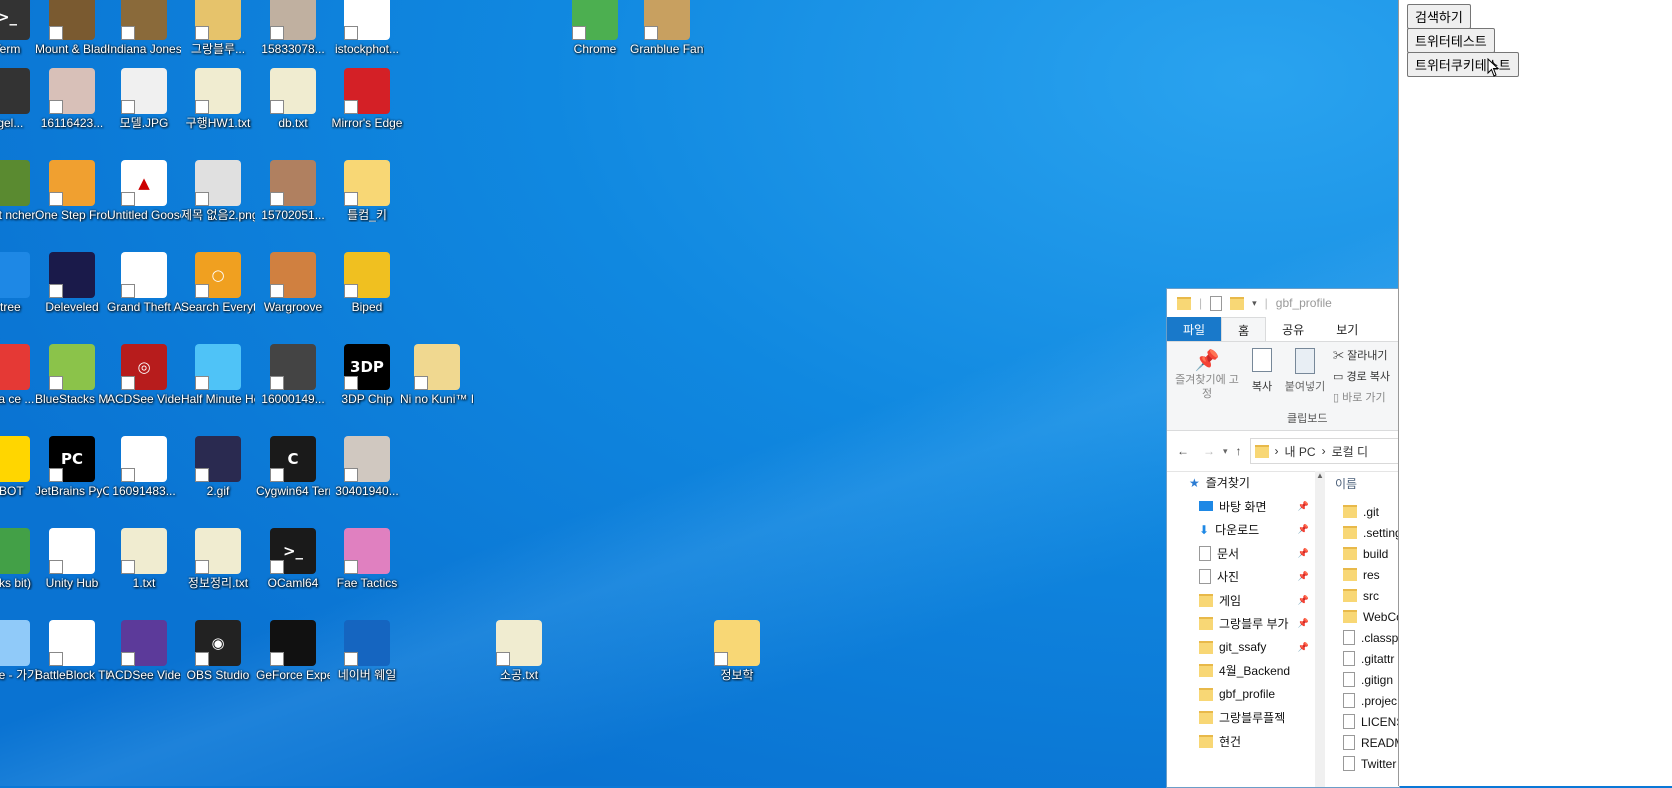 This screenshot has width=1672, height=788. I want to click on nav-item: gbf_profile, so click(1241, 695).